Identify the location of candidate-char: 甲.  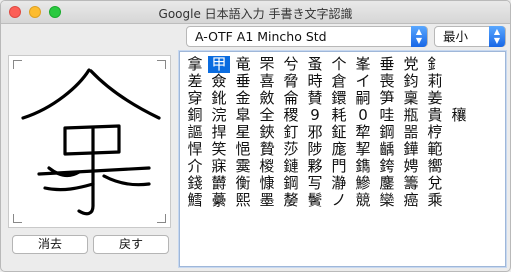
(219, 64).